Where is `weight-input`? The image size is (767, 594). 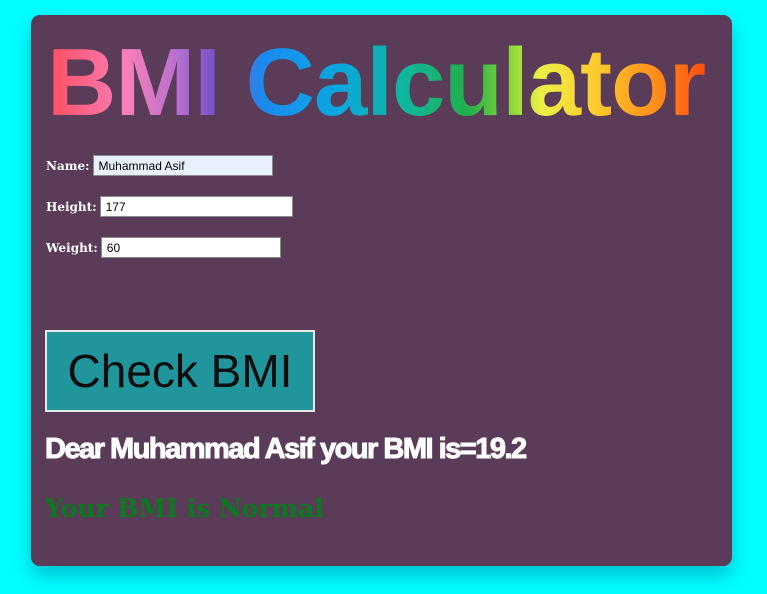 weight-input is located at coordinates (190, 247).